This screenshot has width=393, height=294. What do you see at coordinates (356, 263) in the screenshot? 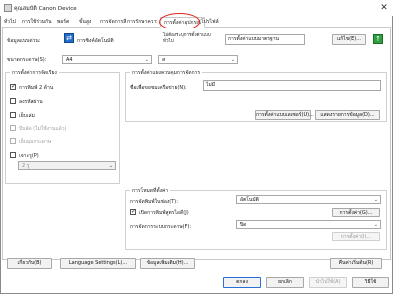
I see `restore-defaults-button: คืนค่าเริ่มต้น(R)` at bounding box center [356, 263].